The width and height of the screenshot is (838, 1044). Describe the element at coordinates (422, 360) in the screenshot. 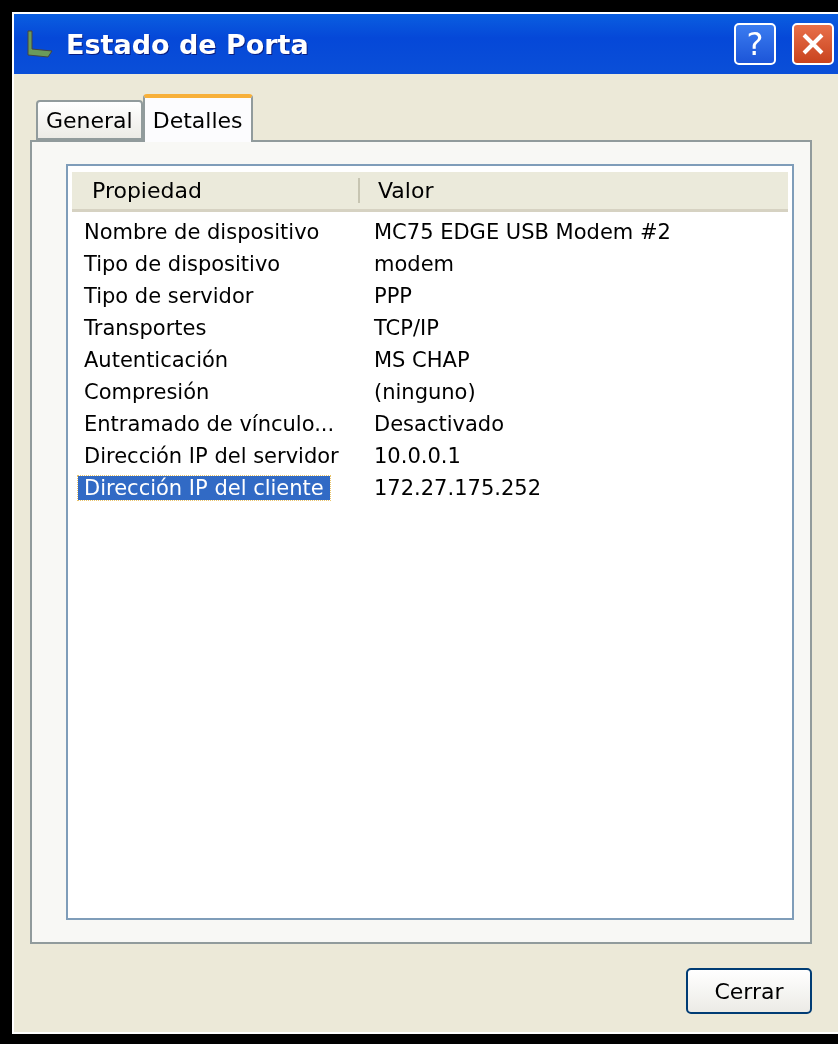

I see `value-cell-text: MS CHAP` at that location.